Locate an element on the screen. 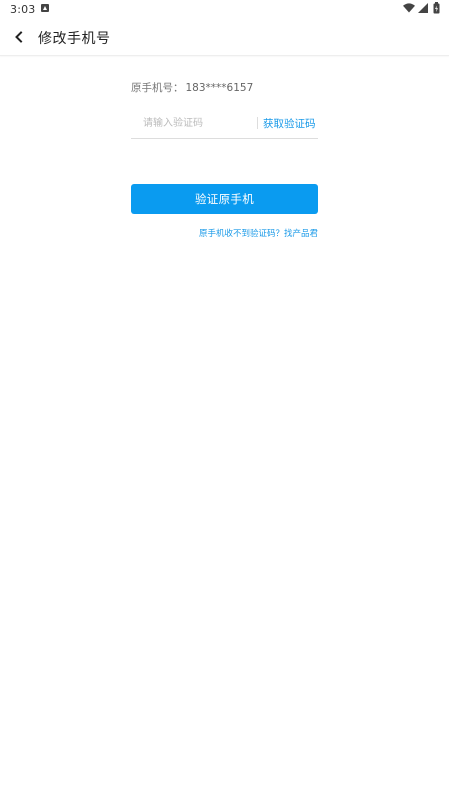 This screenshot has height=800, width=449. notification-icon is located at coordinates (45, 8).